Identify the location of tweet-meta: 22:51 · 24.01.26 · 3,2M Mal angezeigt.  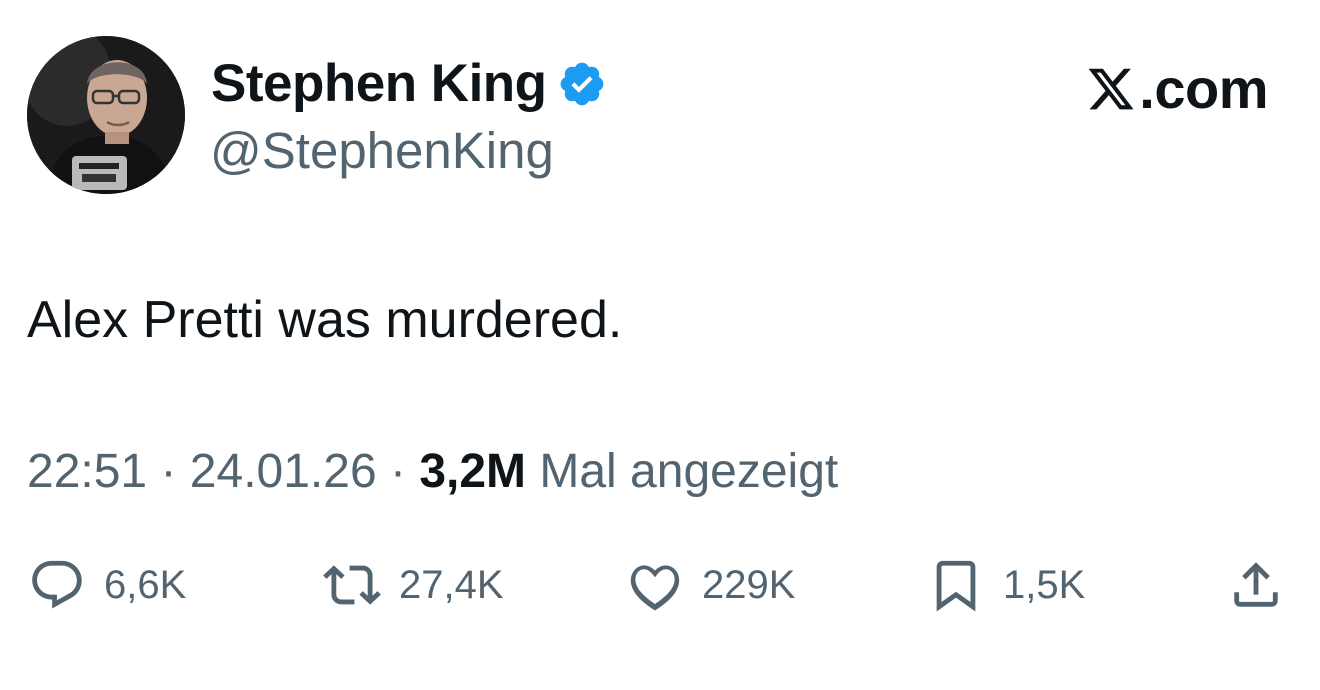
(432, 472).